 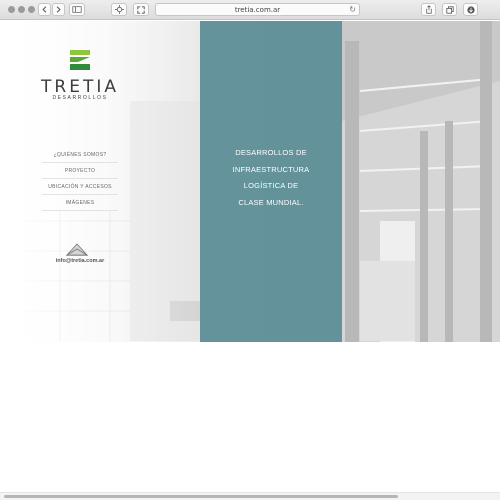 What do you see at coordinates (80, 98) in the screenshot?
I see `logo-subtitle: DESARROLLOS` at bounding box center [80, 98].